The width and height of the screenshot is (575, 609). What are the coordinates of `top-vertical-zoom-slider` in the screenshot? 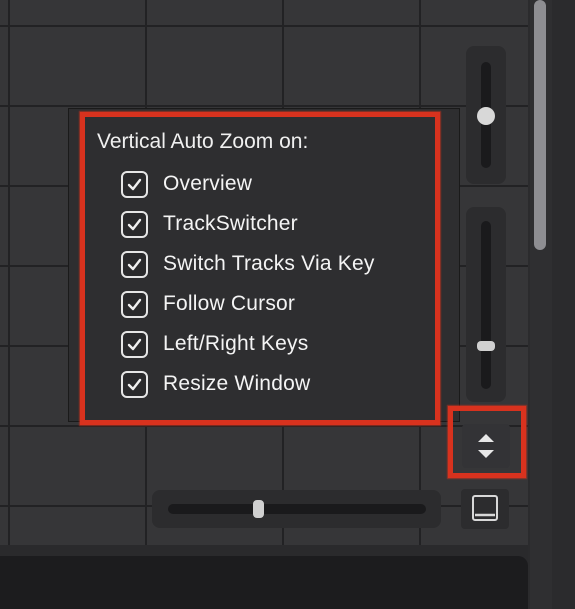 It's located at (486, 115).